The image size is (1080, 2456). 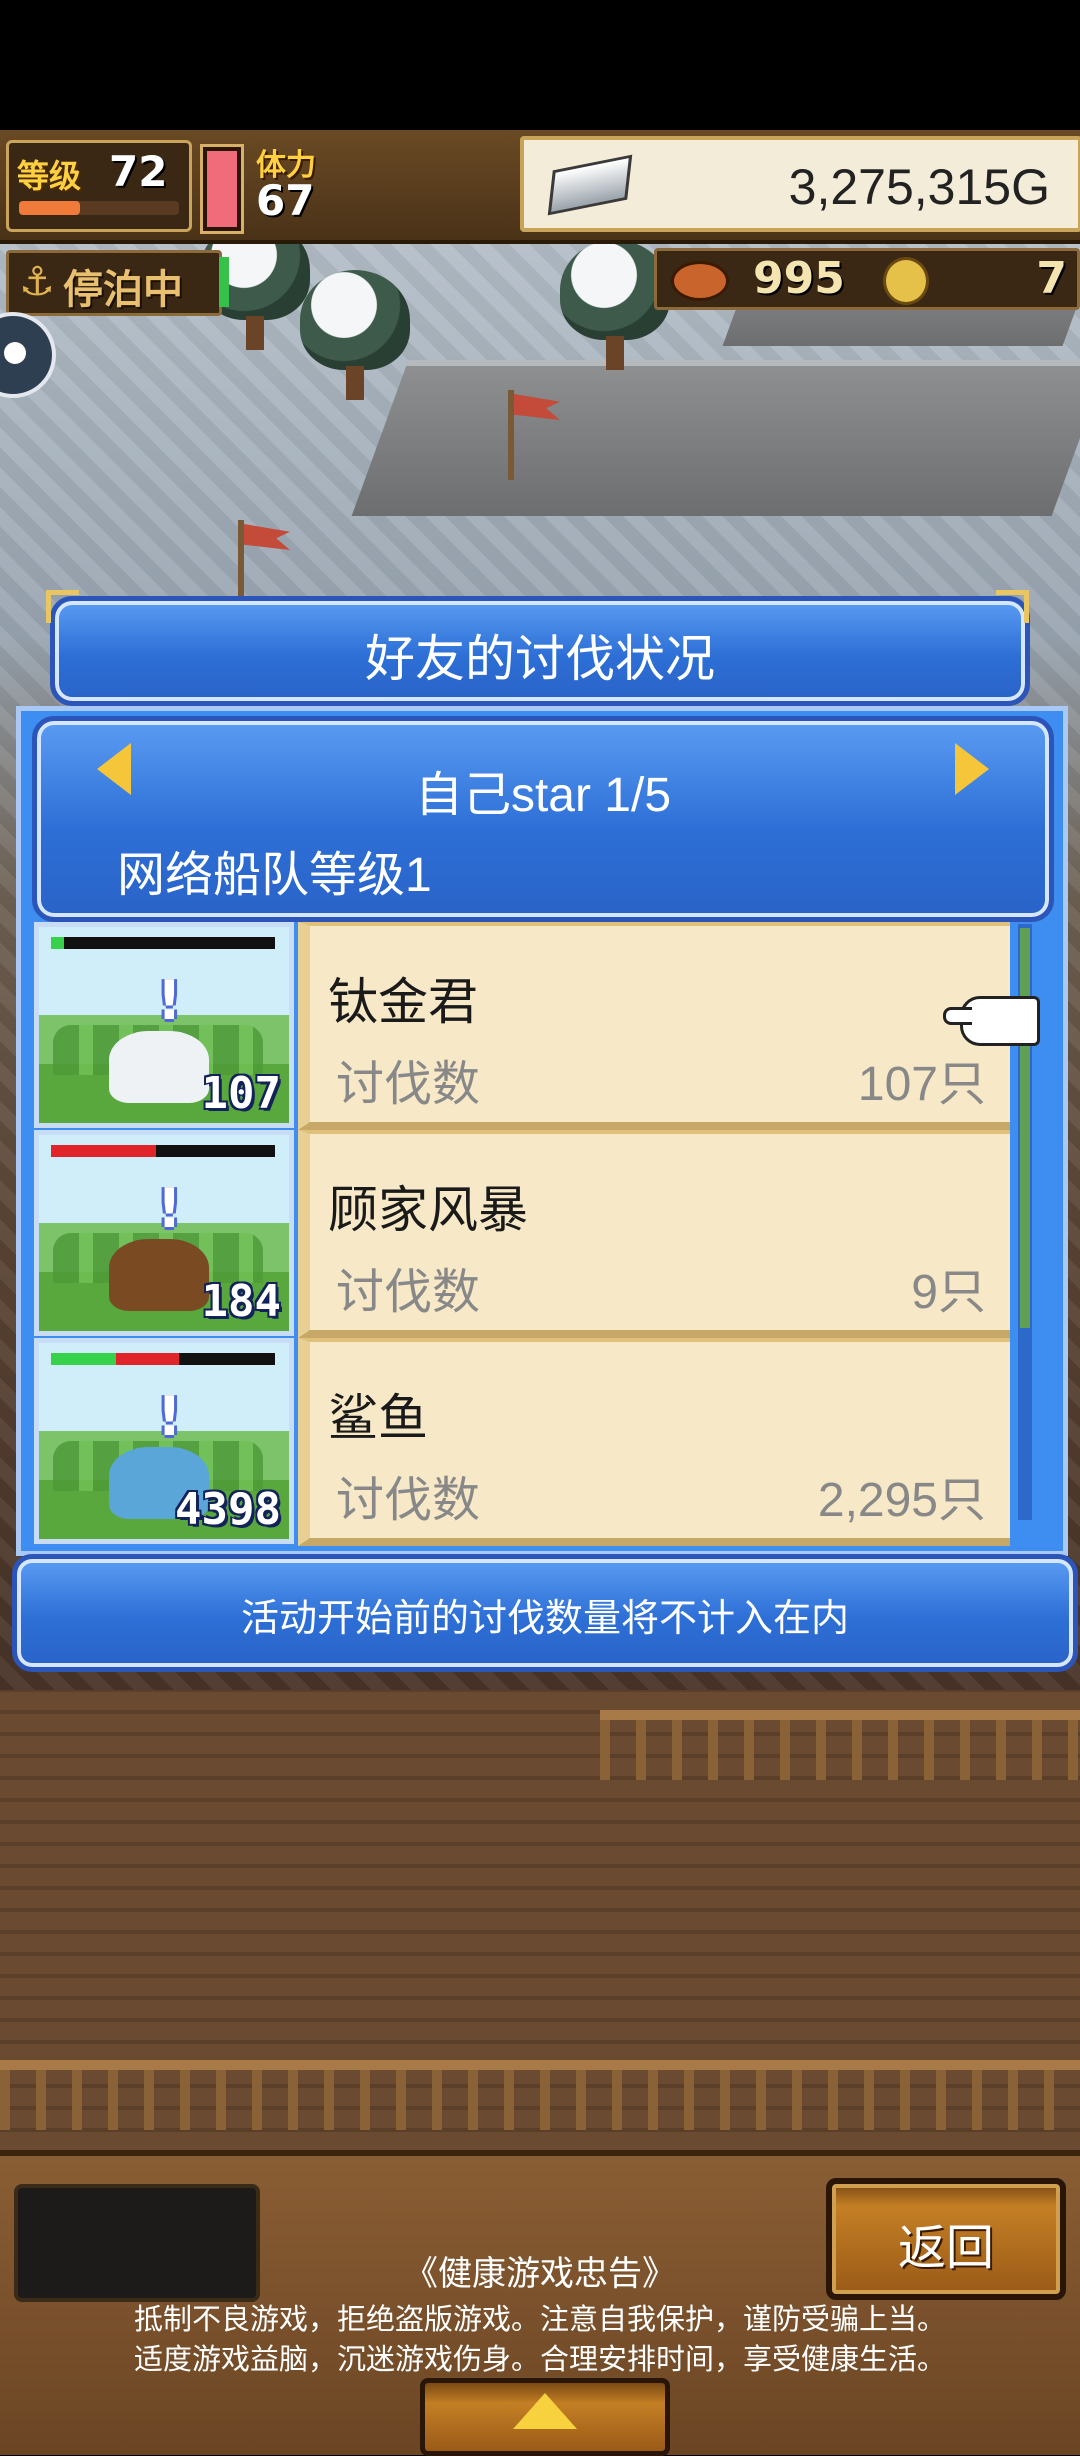 I want to click on red-flag, so click(x=511, y=435).